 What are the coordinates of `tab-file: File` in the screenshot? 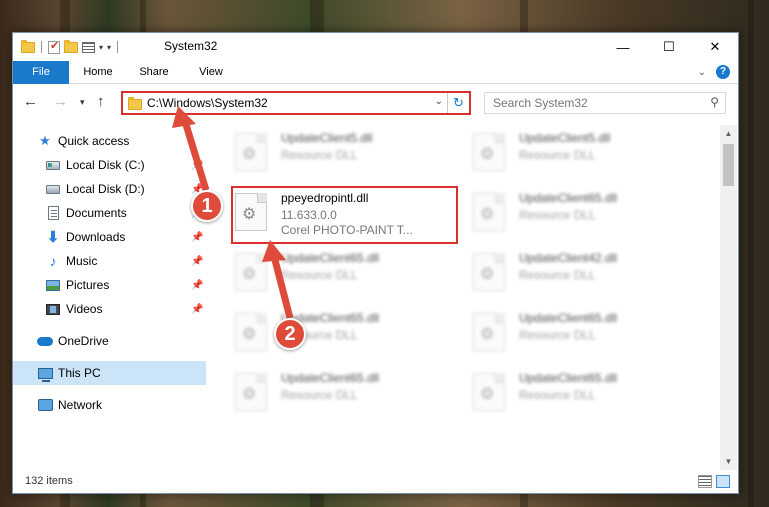 It's located at (41, 72).